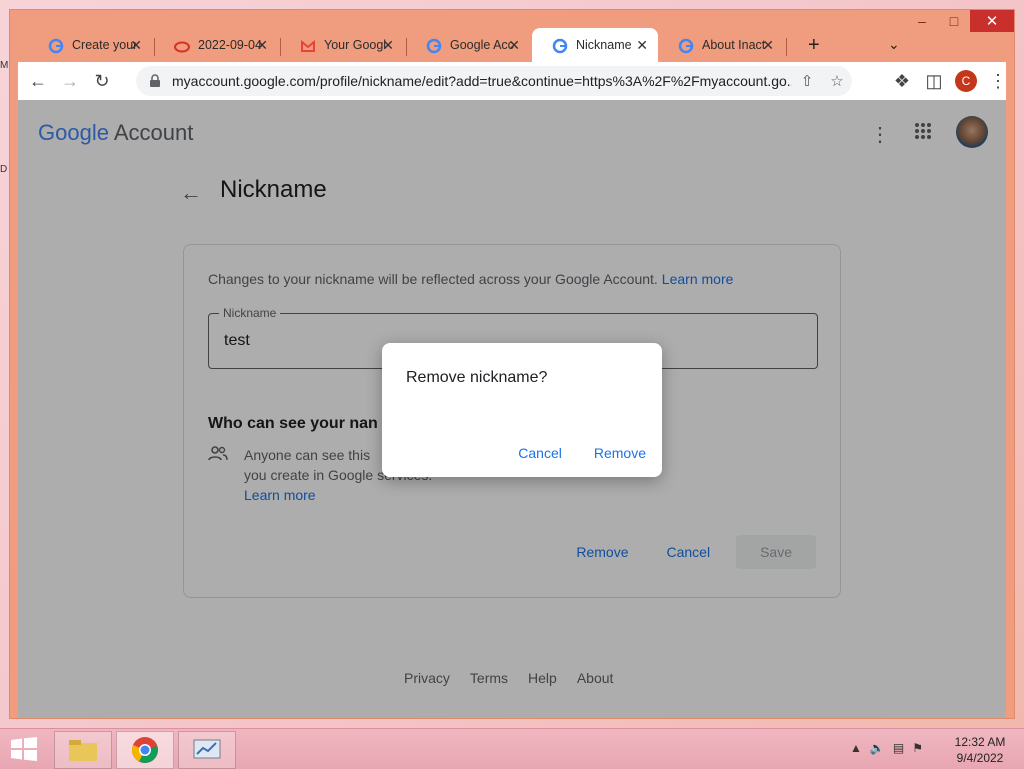 The width and height of the screenshot is (1024, 769). I want to click on file-explorer-taskbar-button, so click(83, 750).